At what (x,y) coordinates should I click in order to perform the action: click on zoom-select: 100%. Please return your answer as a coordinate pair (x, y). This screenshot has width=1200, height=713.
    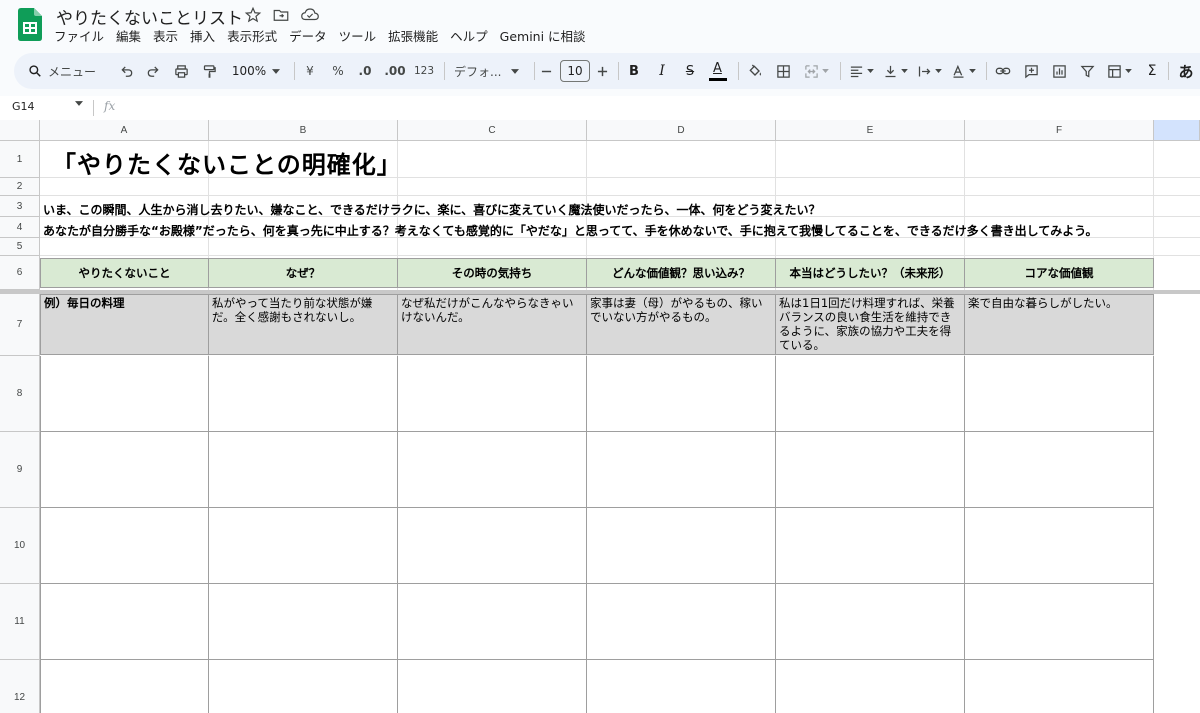
    Looking at the image, I should click on (256, 71).